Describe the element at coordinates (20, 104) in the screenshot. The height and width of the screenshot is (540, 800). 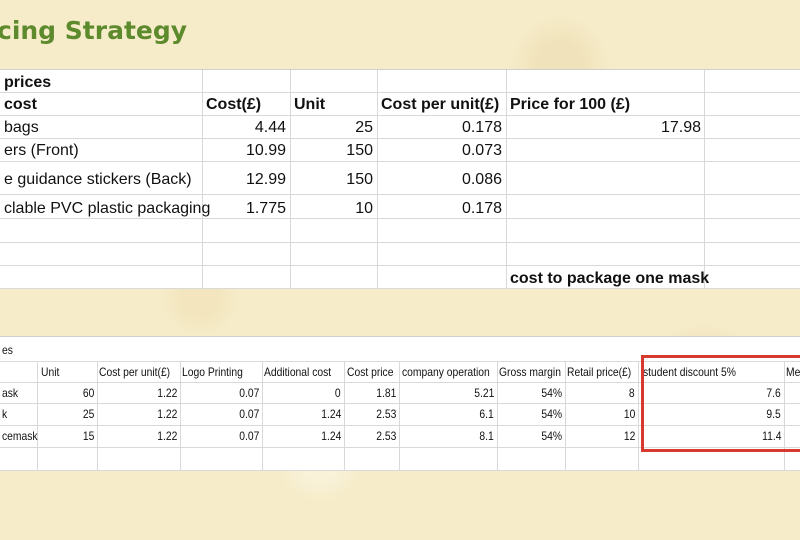
I see `header-cell: cost` at that location.